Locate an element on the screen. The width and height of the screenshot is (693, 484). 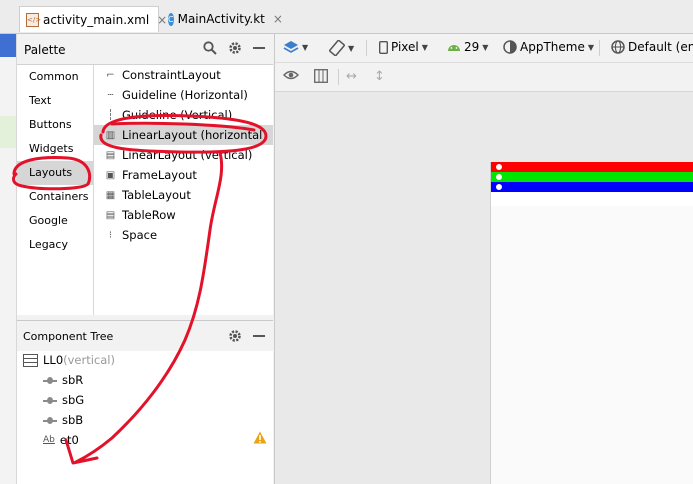
palette-item-constraintlayout: ⌐ ConstraintLayout is located at coordinates (183, 75).